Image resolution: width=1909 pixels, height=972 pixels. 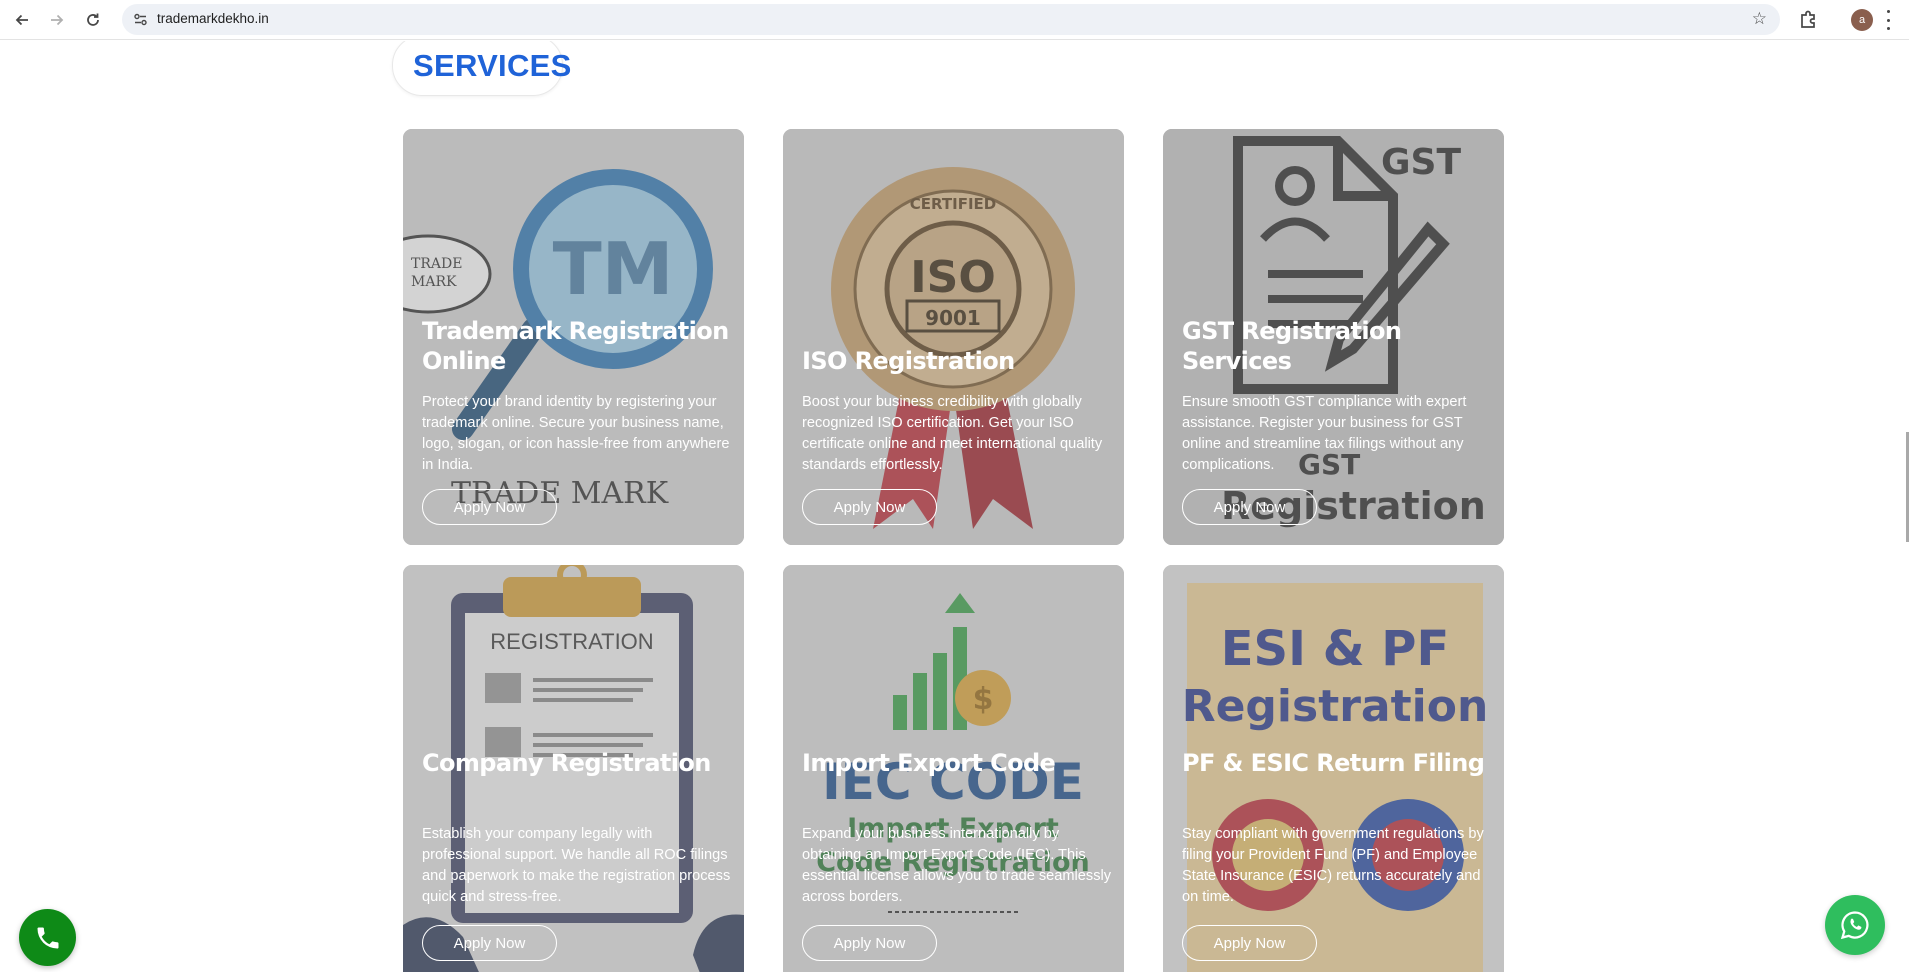 I want to click on section-title: SERVICES, so click(x=492, y=65).